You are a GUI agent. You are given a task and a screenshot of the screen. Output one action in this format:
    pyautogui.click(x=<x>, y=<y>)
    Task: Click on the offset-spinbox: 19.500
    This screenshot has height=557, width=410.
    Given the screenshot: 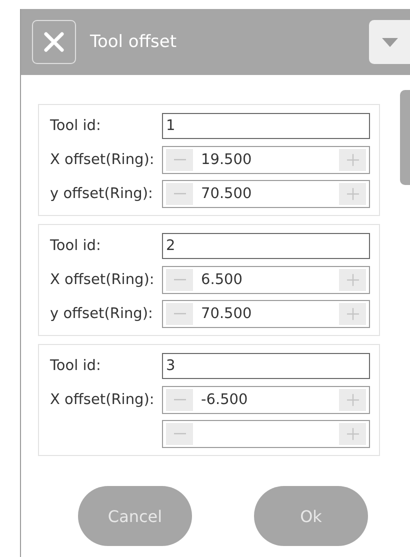 What is the action you would take?
    pyautogui.click(x=266, y=160)
    